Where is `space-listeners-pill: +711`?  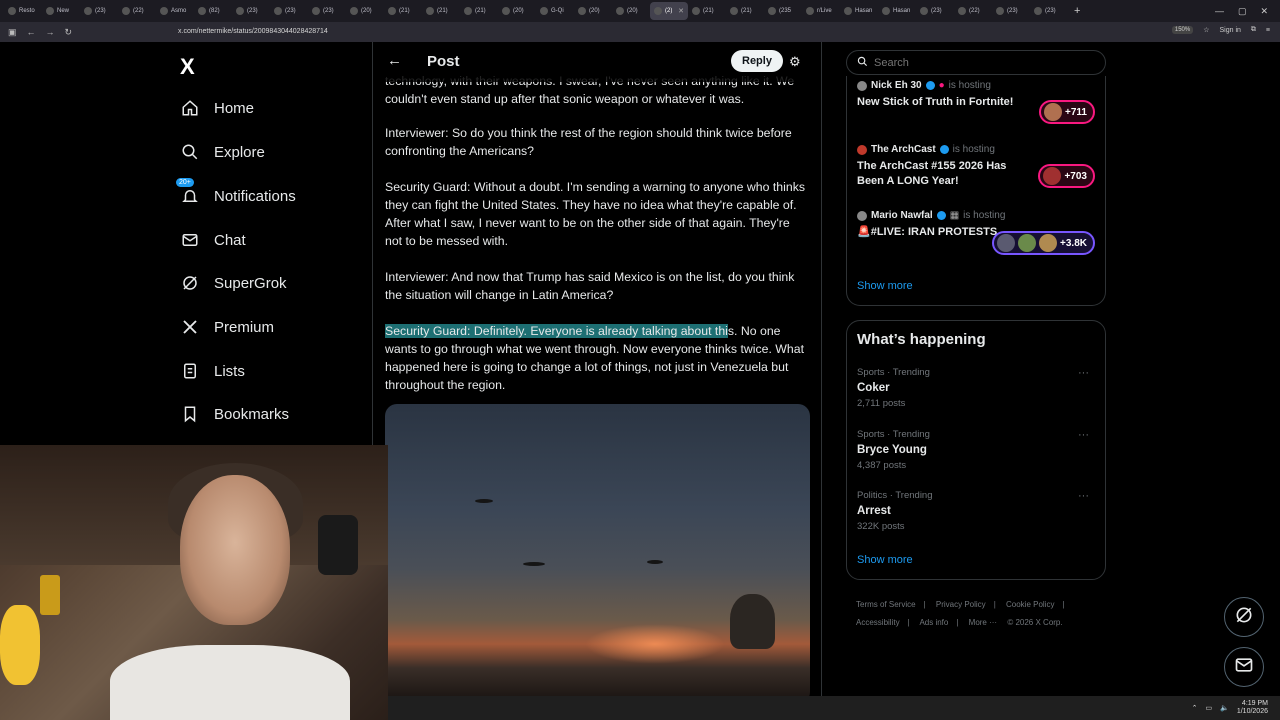 space-listeners-pill: +711 is located at coordinates (1067, 112).